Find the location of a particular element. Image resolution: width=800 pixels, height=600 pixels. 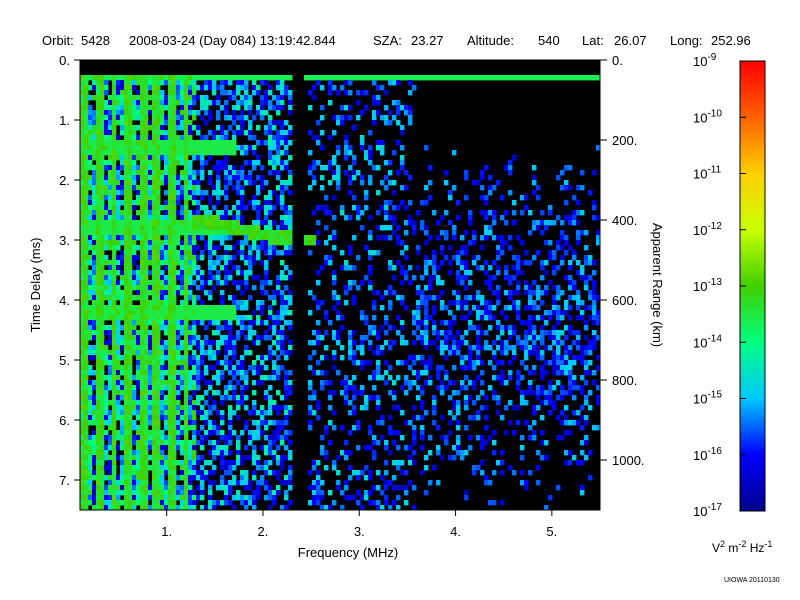

sza-label: SZA: is located at coordinates (387, 40).